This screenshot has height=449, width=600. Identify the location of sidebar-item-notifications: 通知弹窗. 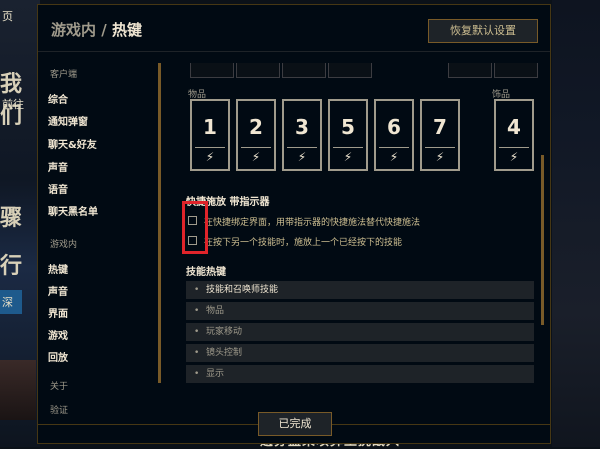
(68, 120).